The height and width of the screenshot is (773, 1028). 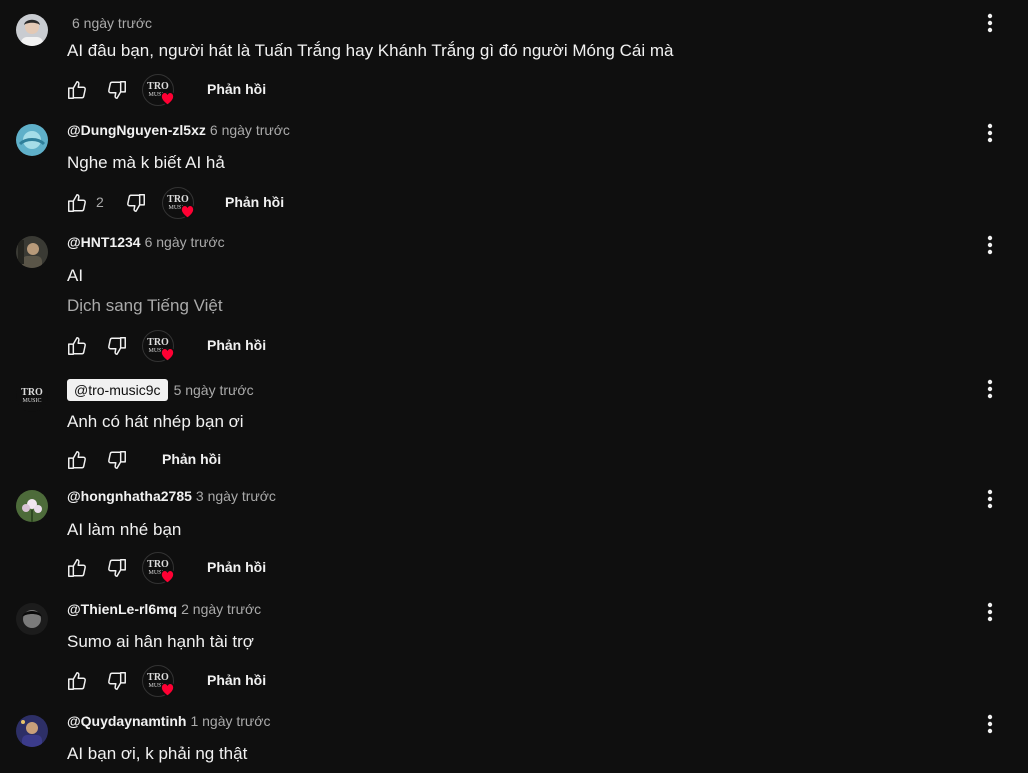 I want to click on comment-text: Sumo ai hân hạnh tài trợ, so click(x=160, y=641).